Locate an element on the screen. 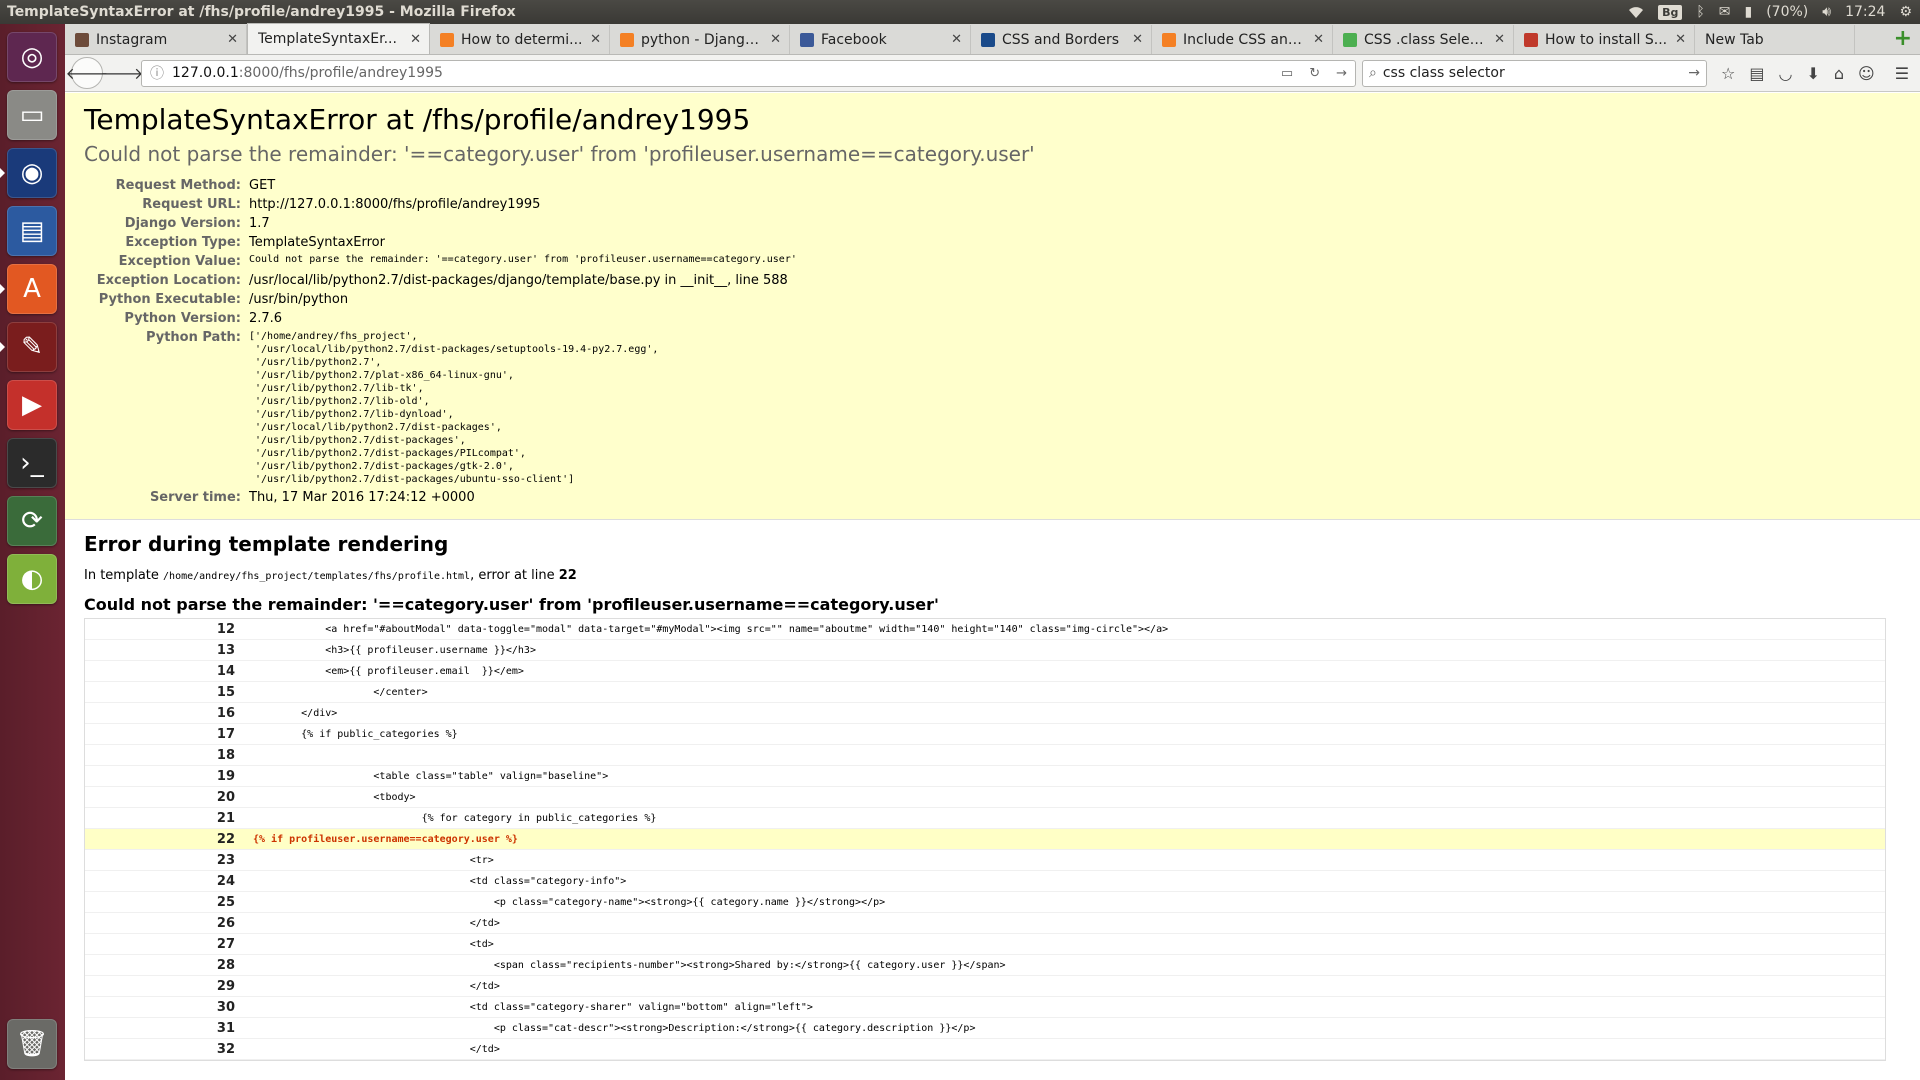 The image size is (1920, 1080). reload-icon: ↻ is located at coordinates (1314, 73).